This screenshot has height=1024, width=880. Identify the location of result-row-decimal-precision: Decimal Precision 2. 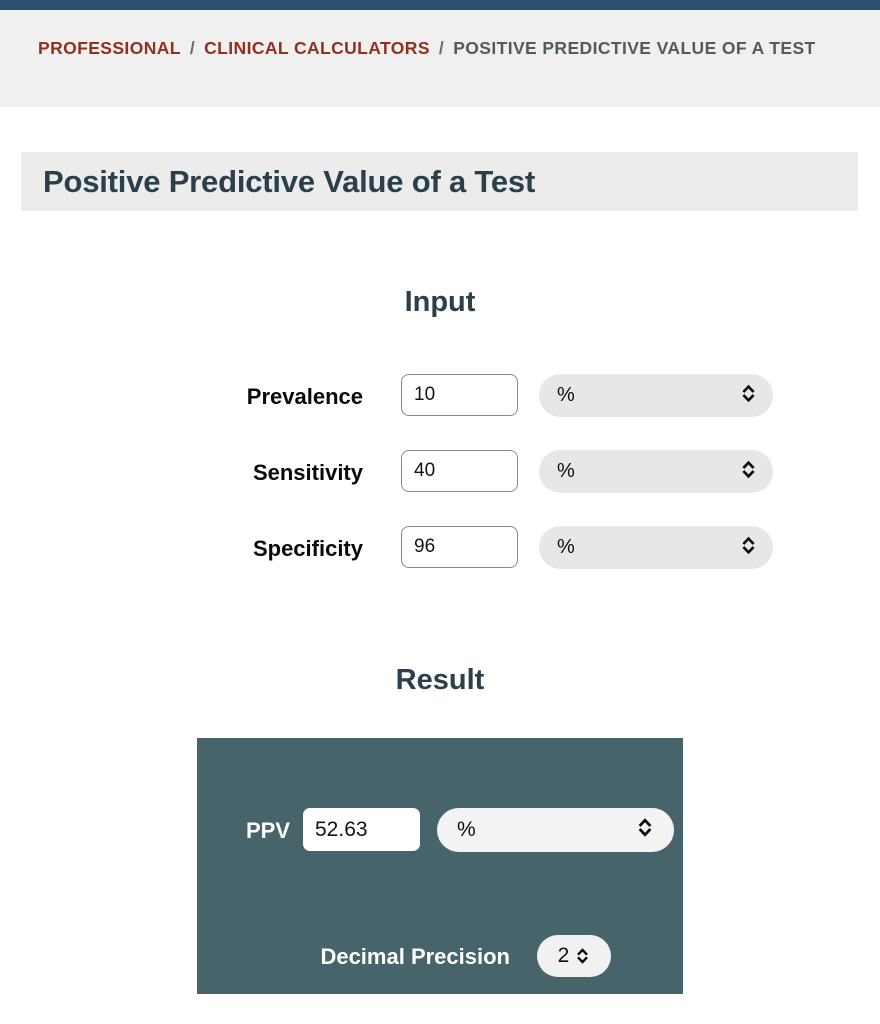
(440, 957).